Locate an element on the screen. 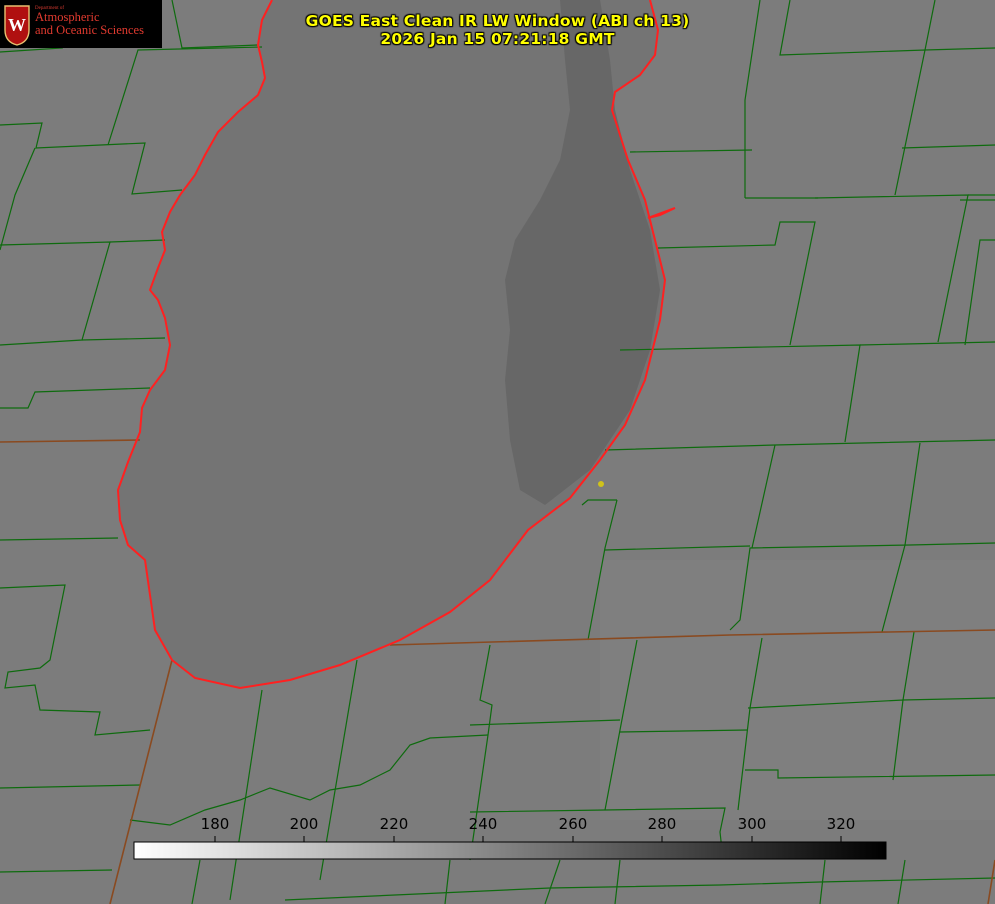 The image size is (995, 904). station-marker is located at coordinates (601, 484).